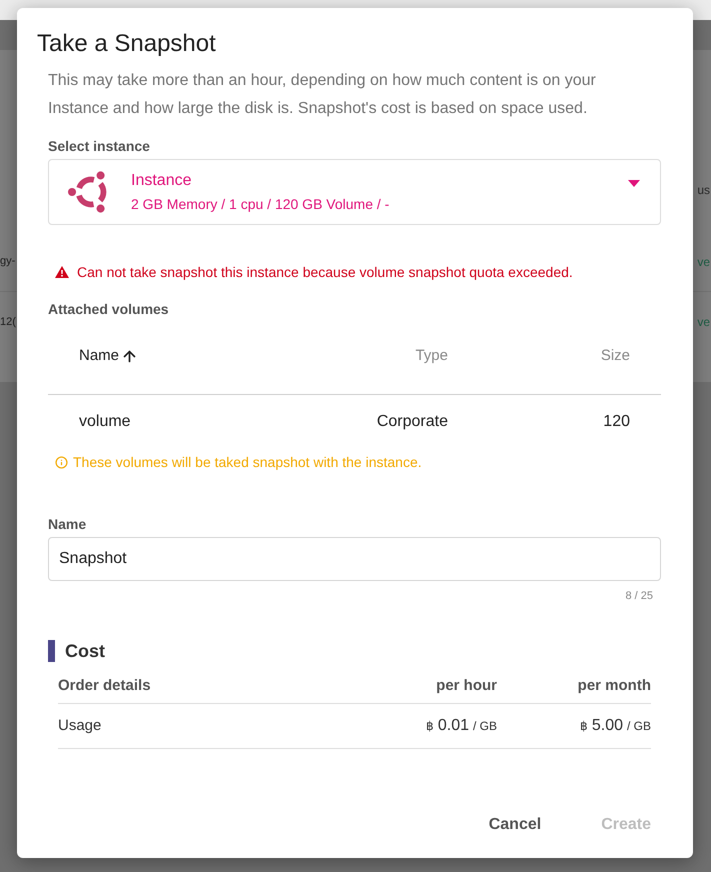 The height and width of the screenshot is (872, 711). Describe the element at coordinates (126, 44) in the screenshot. I see `dialog-title: Take a Snapshot` at that location.